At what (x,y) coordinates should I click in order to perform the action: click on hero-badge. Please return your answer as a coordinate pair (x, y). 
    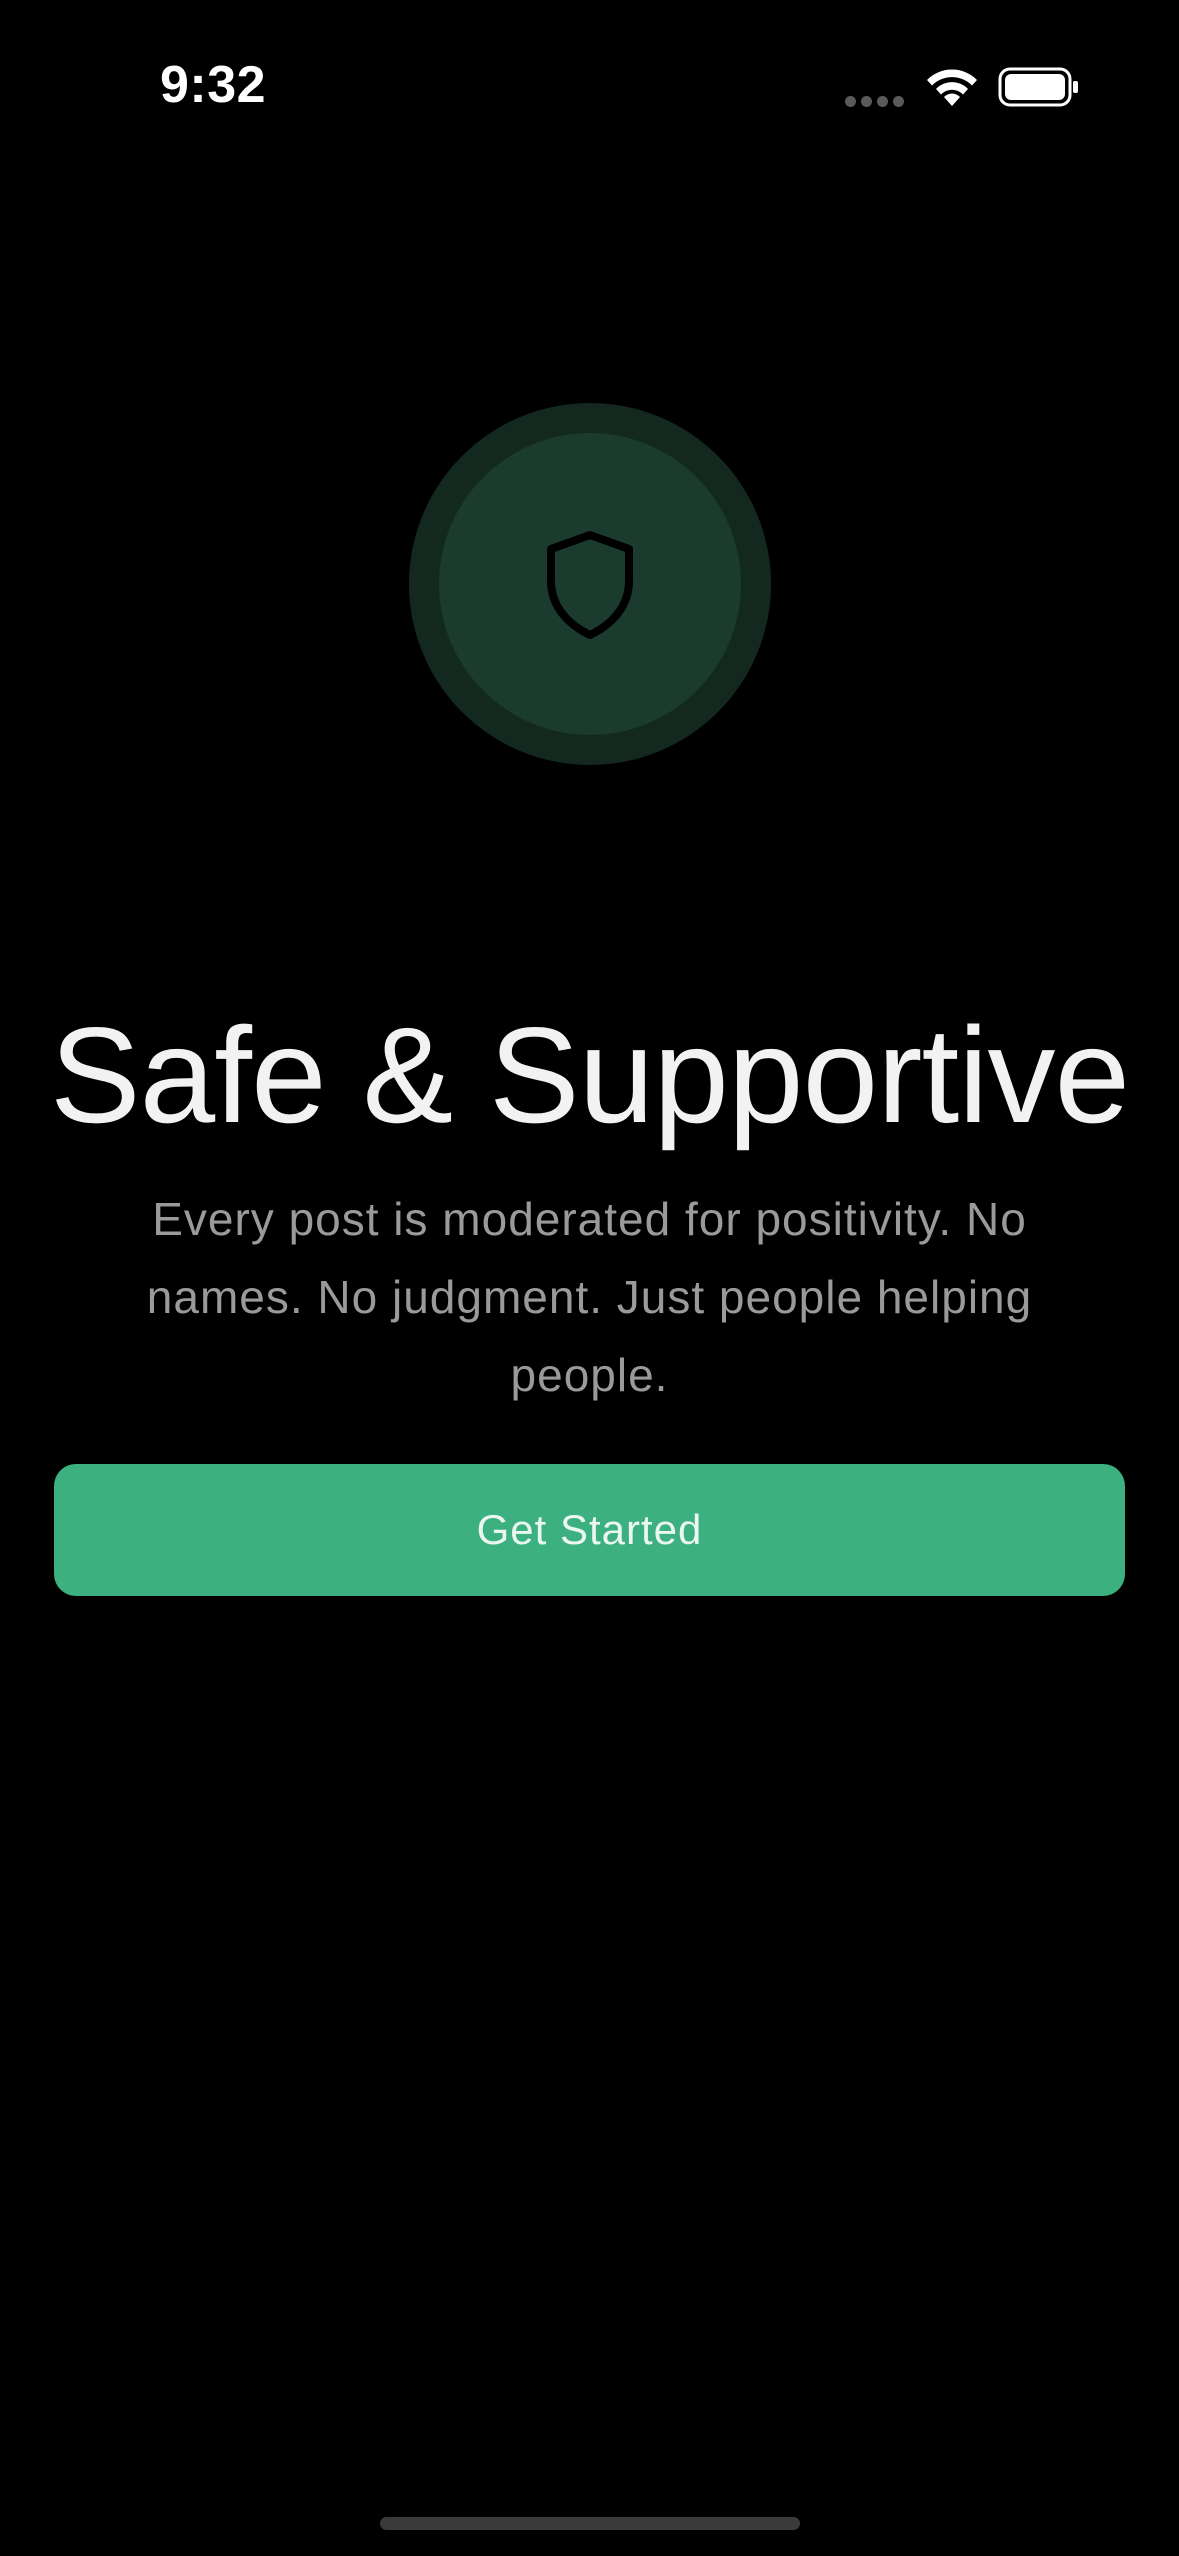
    Looking at the image, I should click on (590, 584).